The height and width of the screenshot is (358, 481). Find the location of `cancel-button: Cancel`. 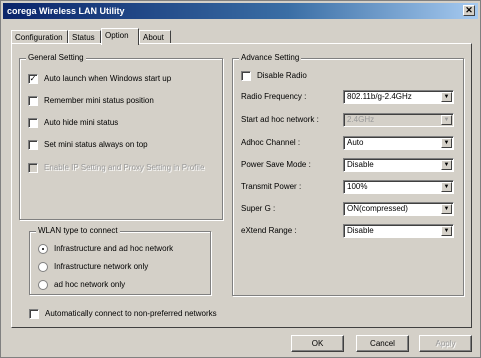

cancel-button: Cancel is located at coordinates (382, 343).